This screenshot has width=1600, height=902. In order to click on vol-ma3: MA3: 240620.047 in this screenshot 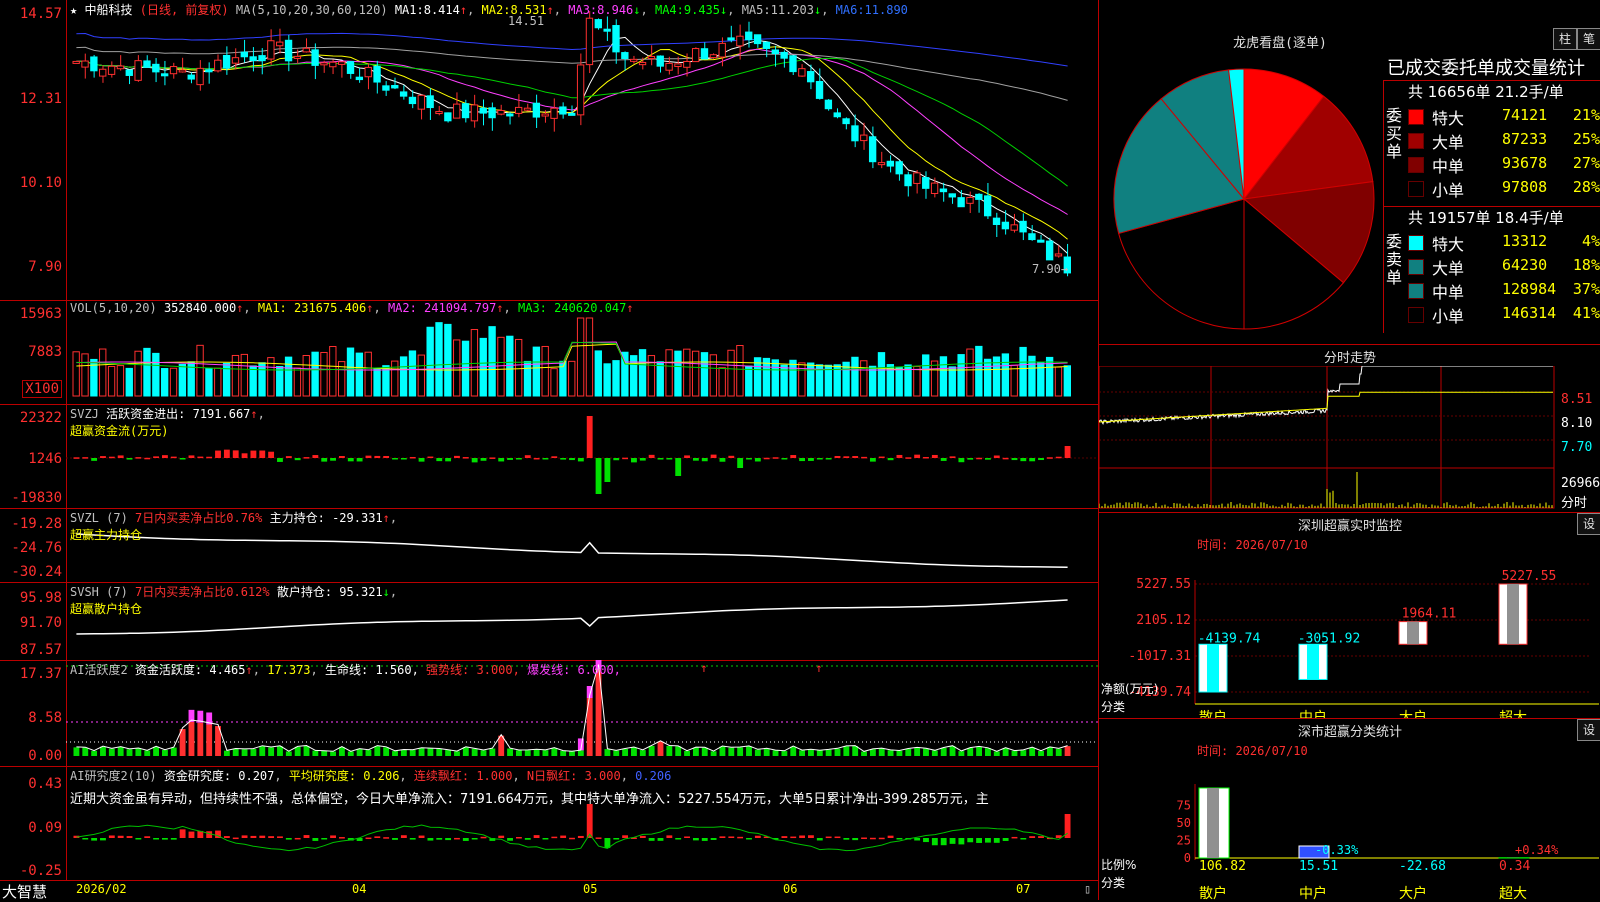, I will do `click(572, 308)`.